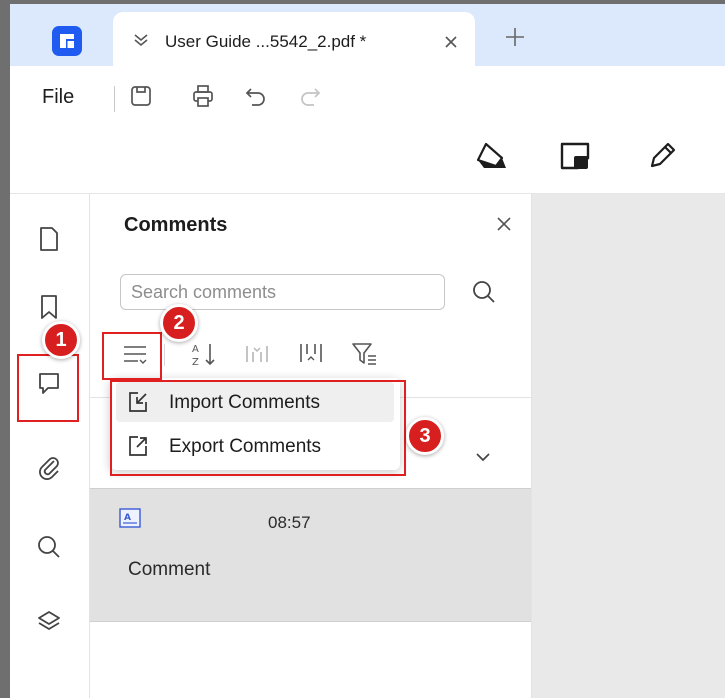 This screenshot has height=698, width=725. Describe the element at coordinates (195, 362) in the screenshot. I see `svg-text: Z` at that location.